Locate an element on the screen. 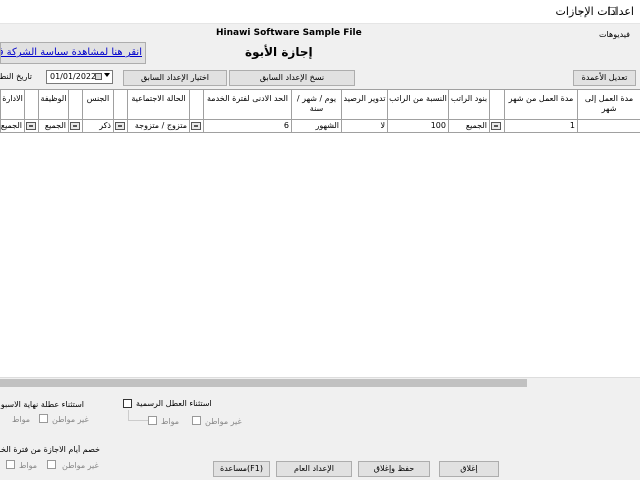  date-picker: 01/01/2022 is located at coordinates (79, 77).